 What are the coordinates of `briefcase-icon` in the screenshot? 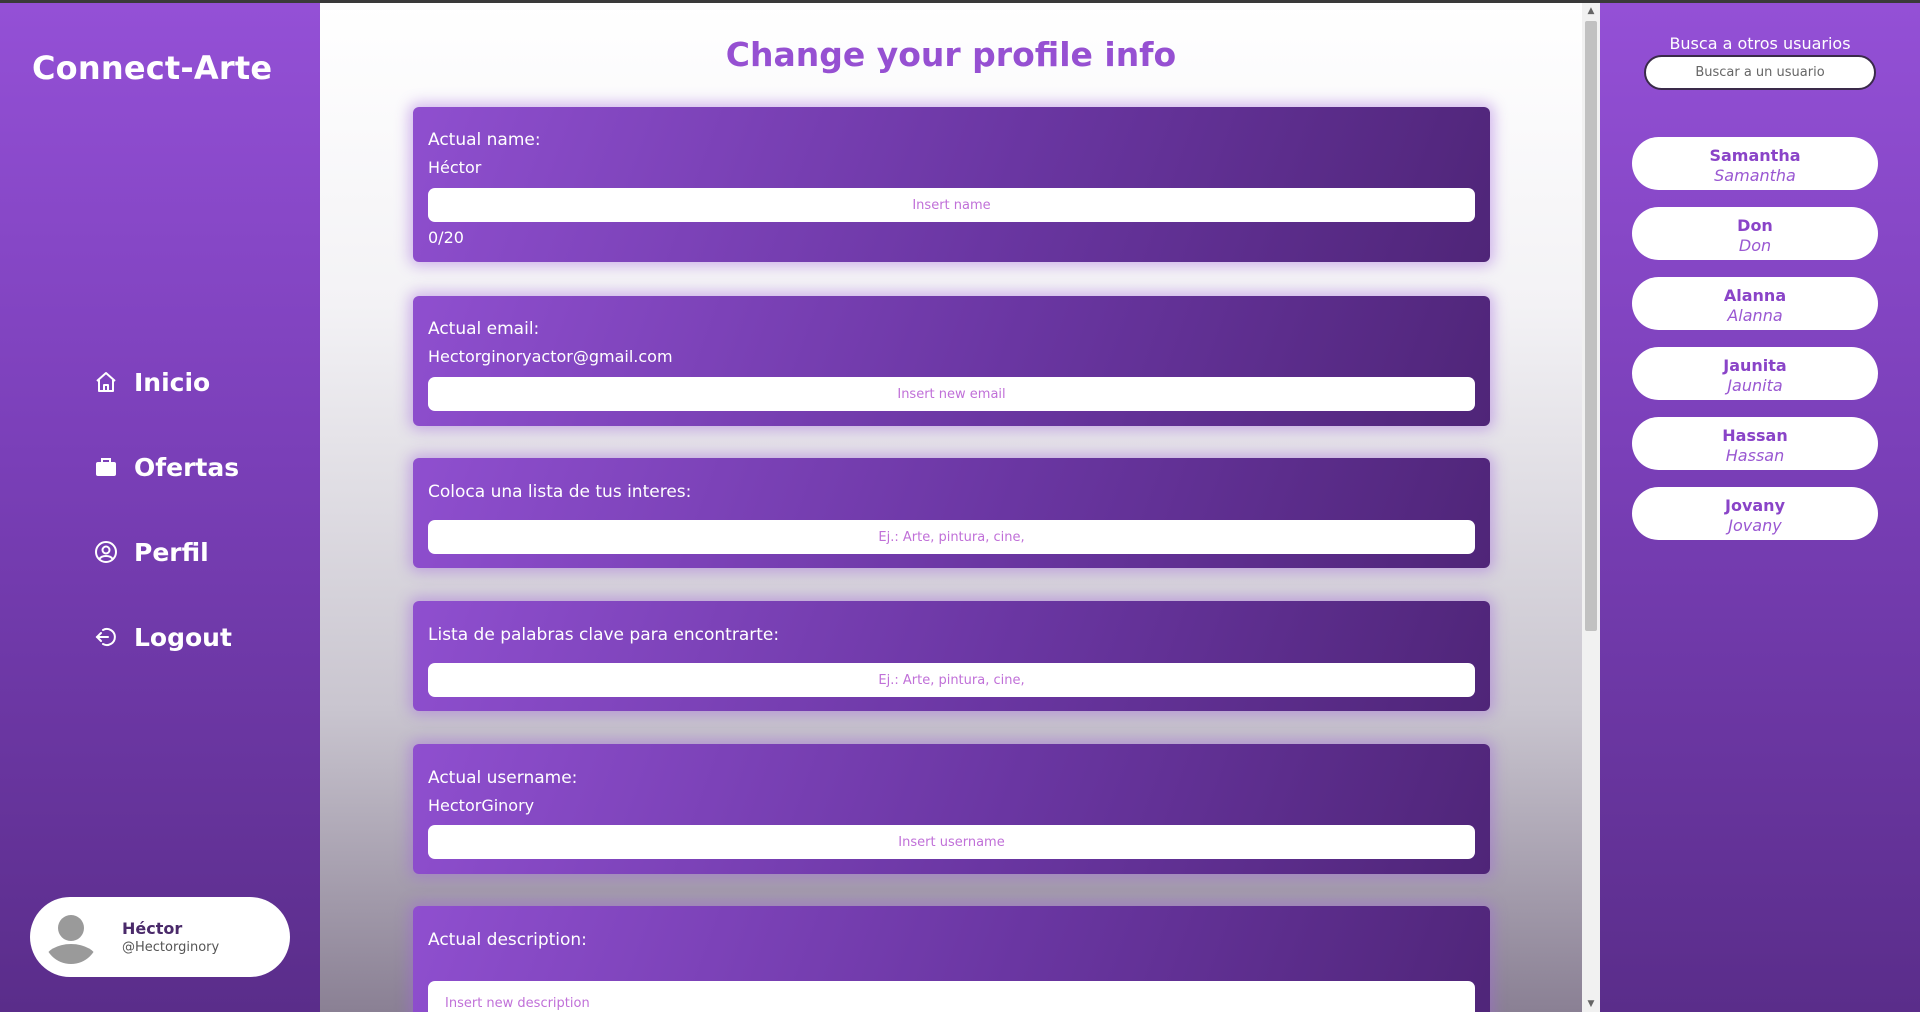 It's located at (106, 467).